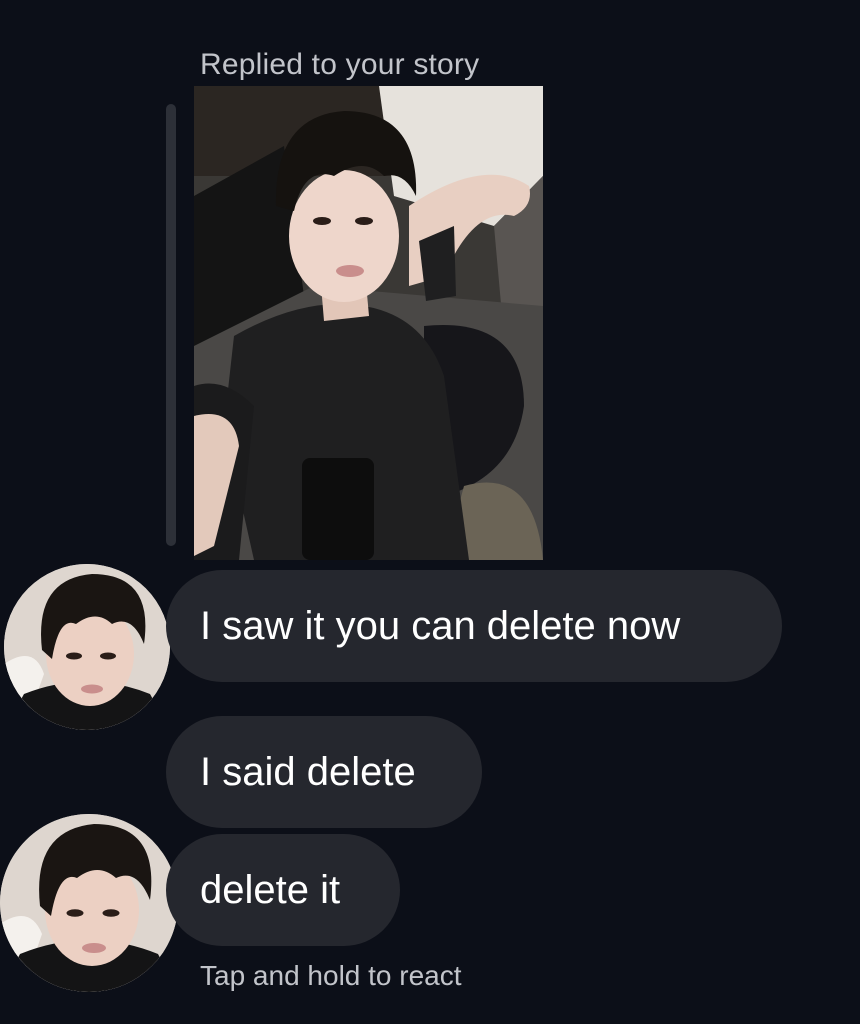 The height and width of the screenshot is (1024, 860). I want to click on story-reply-label: Replied to your story, so click(340, 64).